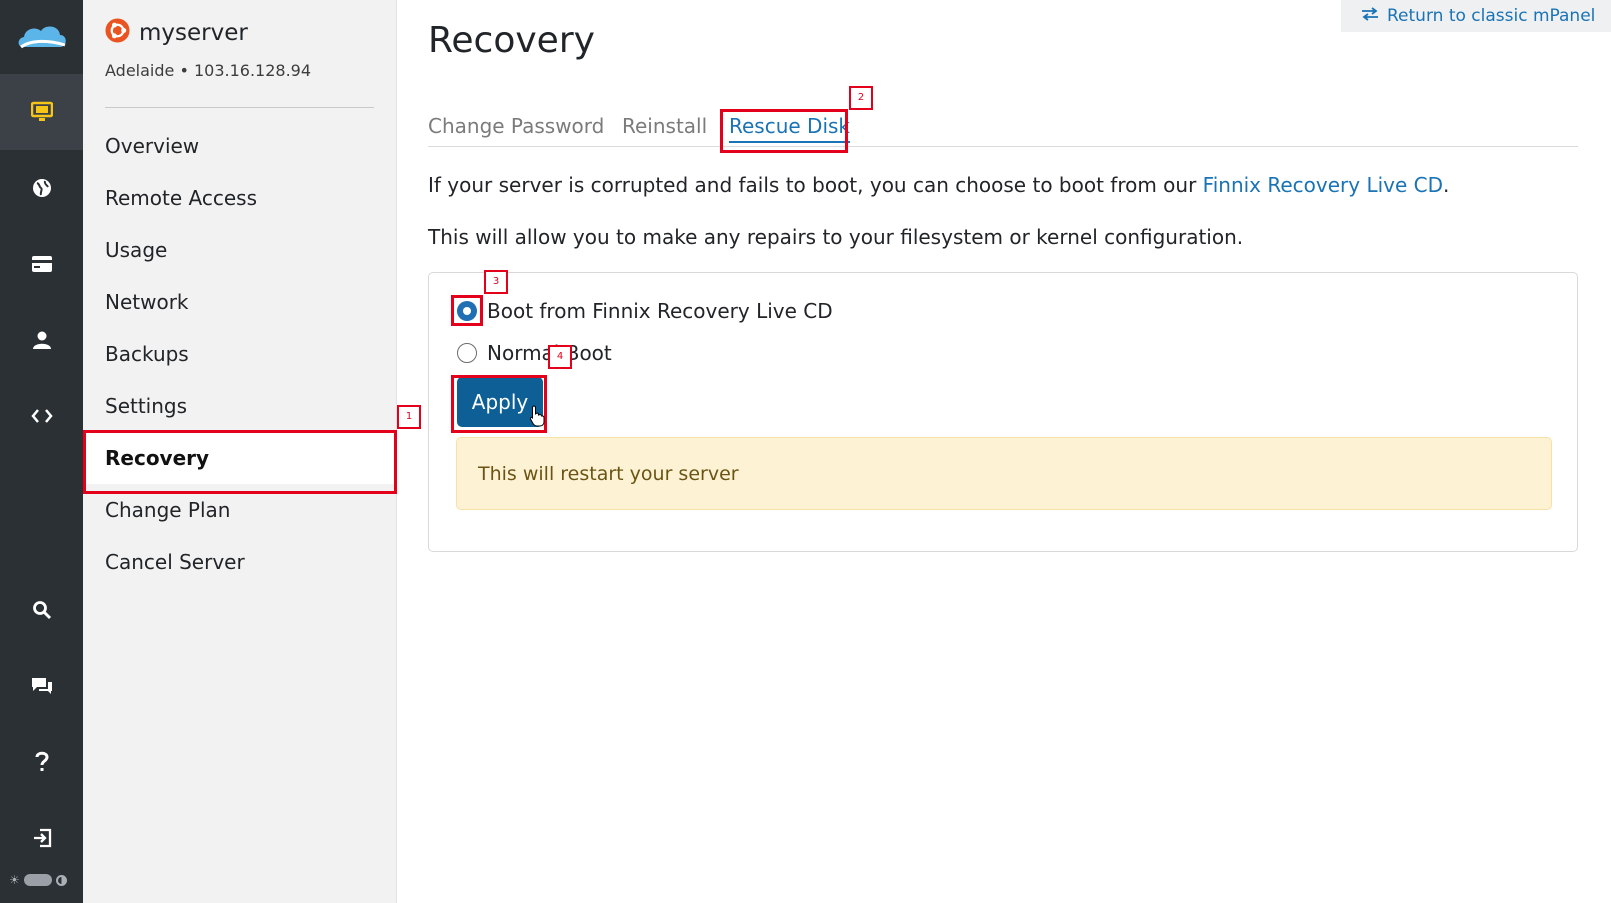 The image size is (1611, 903). I want to click on option-normal-boot: Normal Boot, so click(534, 353).